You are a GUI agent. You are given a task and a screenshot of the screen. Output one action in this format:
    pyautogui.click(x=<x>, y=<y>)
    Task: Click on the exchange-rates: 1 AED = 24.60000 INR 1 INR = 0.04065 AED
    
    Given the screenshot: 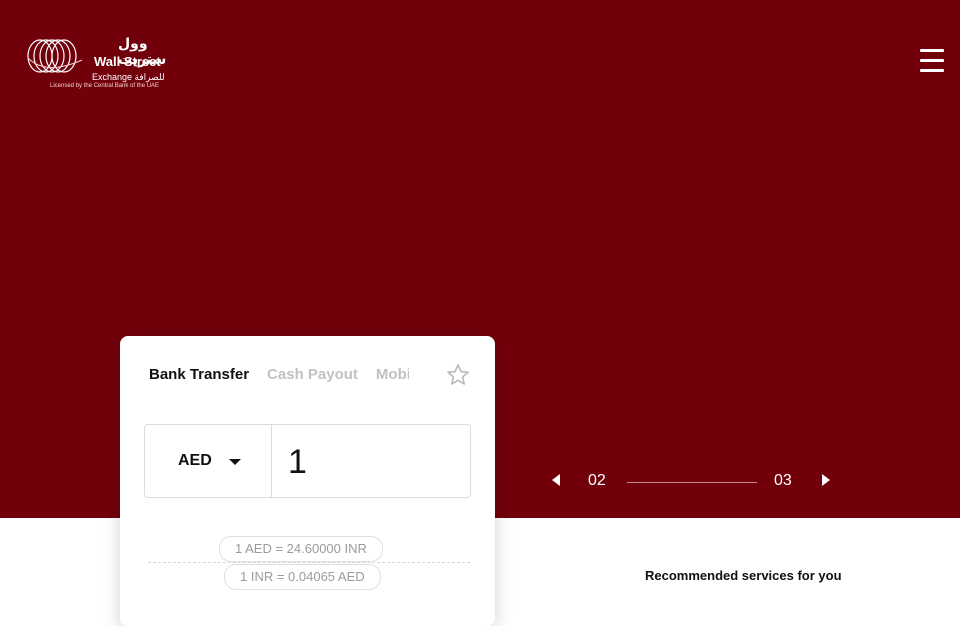 What is the action you would take?
    pyautogui.click(x=309, y=564)
    